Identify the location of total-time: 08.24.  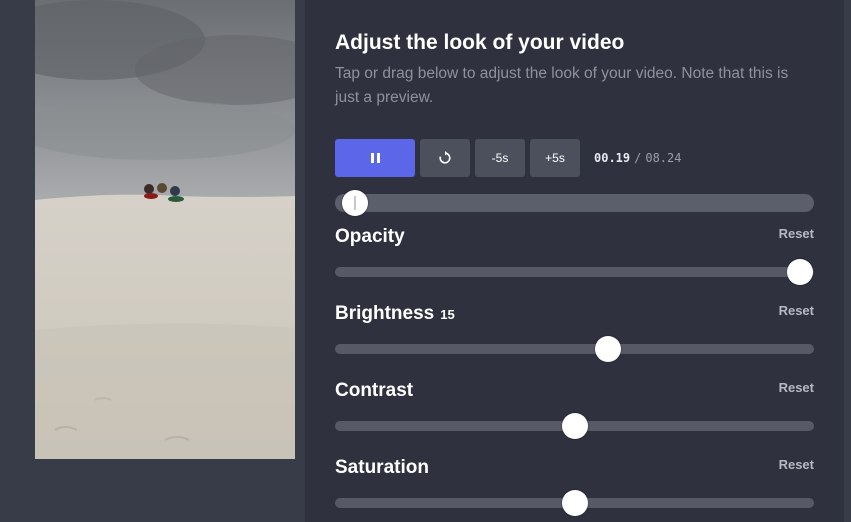
(663, 158).